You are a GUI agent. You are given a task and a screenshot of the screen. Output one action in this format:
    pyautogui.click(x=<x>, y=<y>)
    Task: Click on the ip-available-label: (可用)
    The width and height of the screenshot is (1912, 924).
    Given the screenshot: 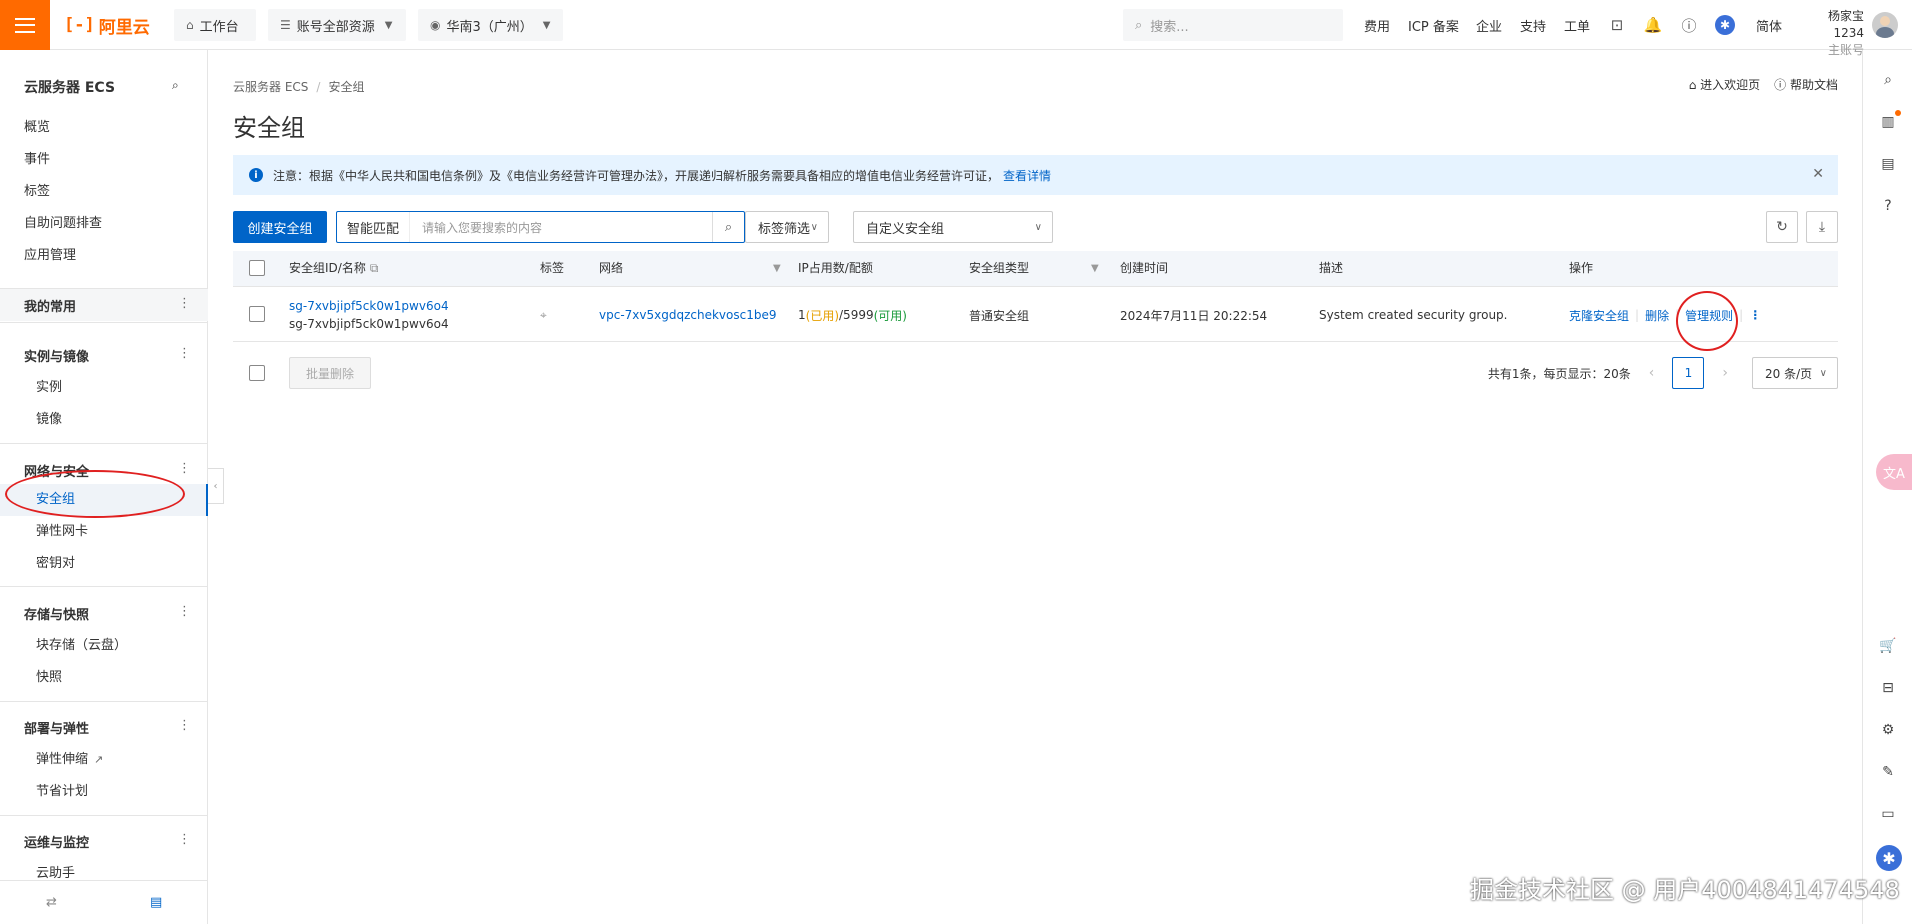 What is the action you would take?
    pyautogui.click(x=890, y=315)
    